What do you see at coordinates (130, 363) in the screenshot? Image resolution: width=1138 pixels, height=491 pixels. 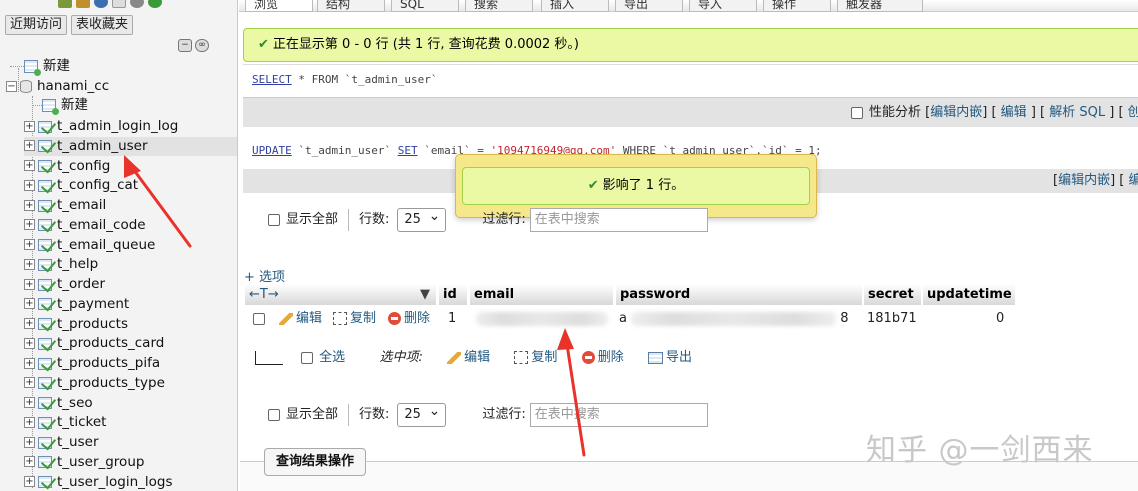 I see `tree-table-item: + t_products_pifa` at bounding box center [130, 363].